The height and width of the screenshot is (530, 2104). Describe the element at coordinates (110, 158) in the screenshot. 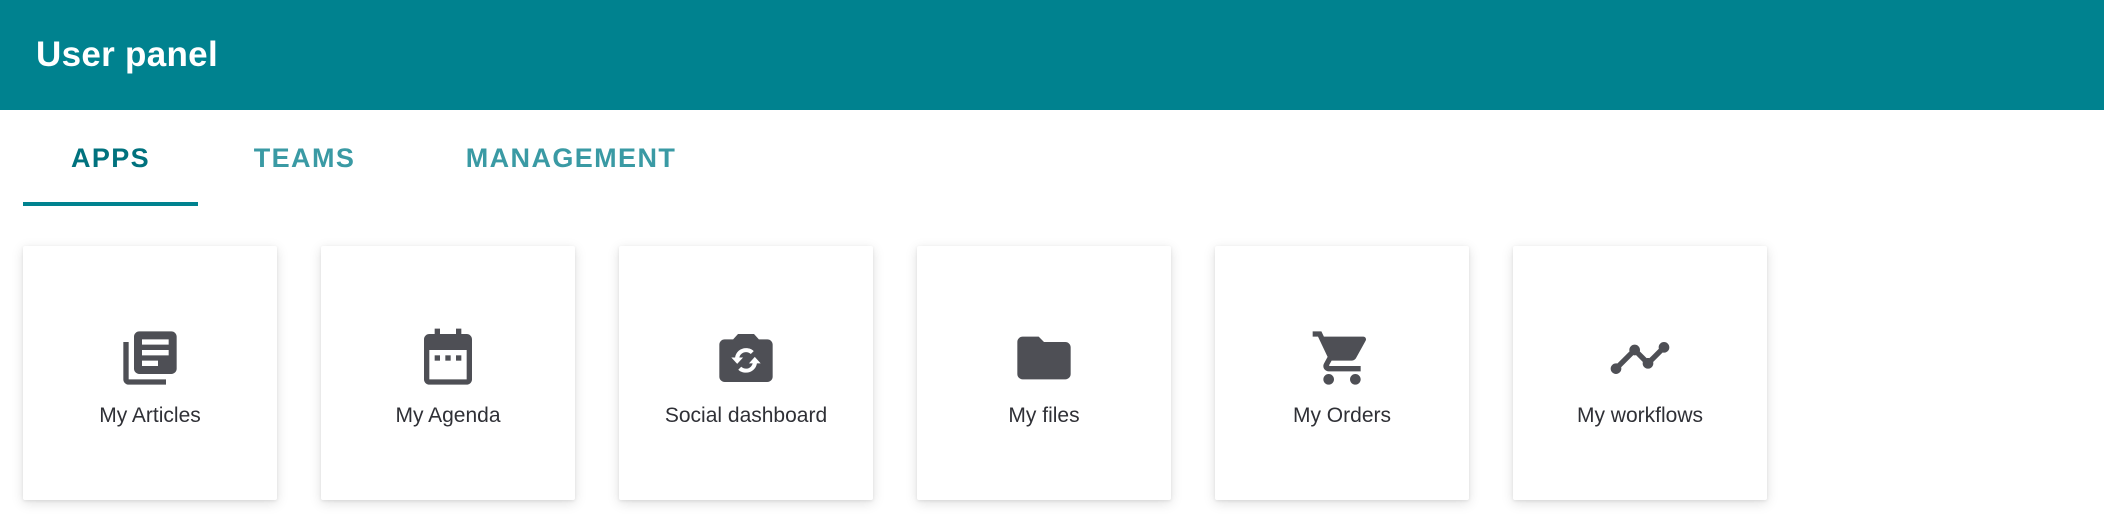

I see `tab-apps: APPS` at that location.